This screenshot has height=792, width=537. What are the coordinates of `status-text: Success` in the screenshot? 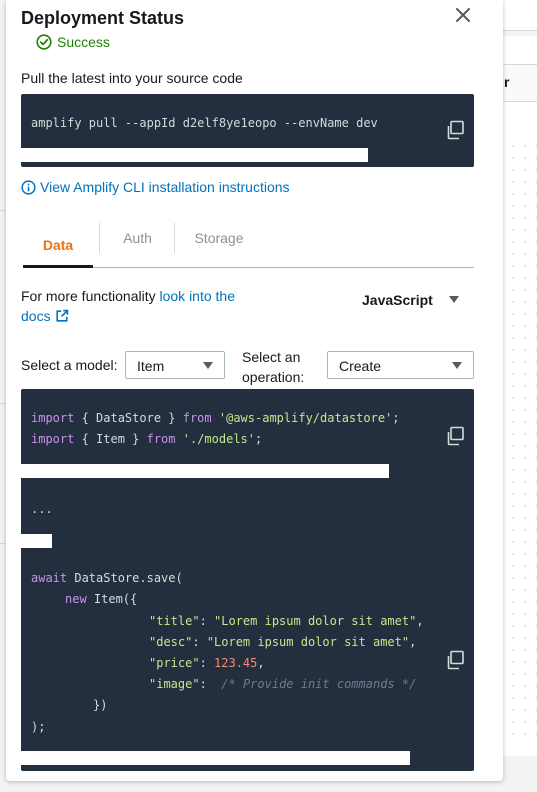 It's located at (83, 42).